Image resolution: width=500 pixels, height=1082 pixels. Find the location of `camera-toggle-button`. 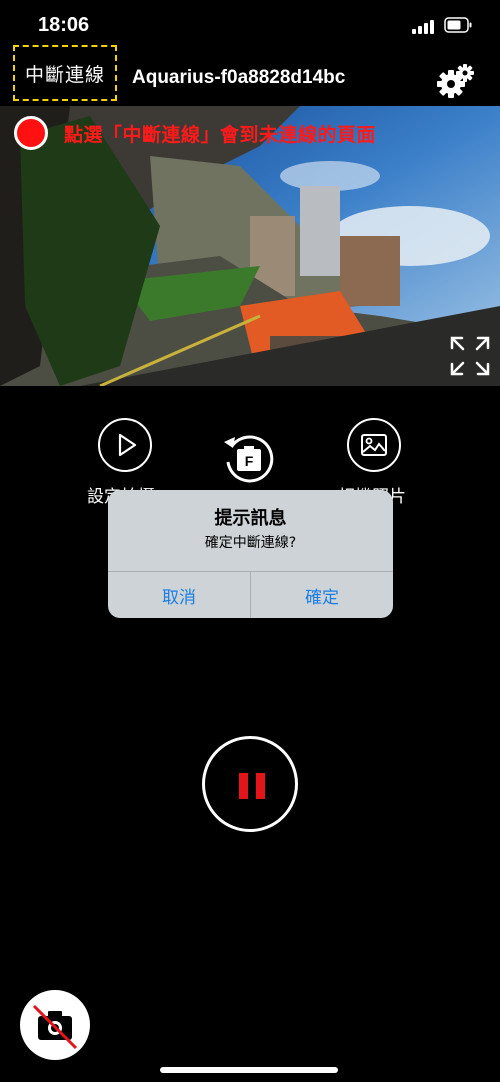

camera-toggle-button is located at coordinates (55, 1025).